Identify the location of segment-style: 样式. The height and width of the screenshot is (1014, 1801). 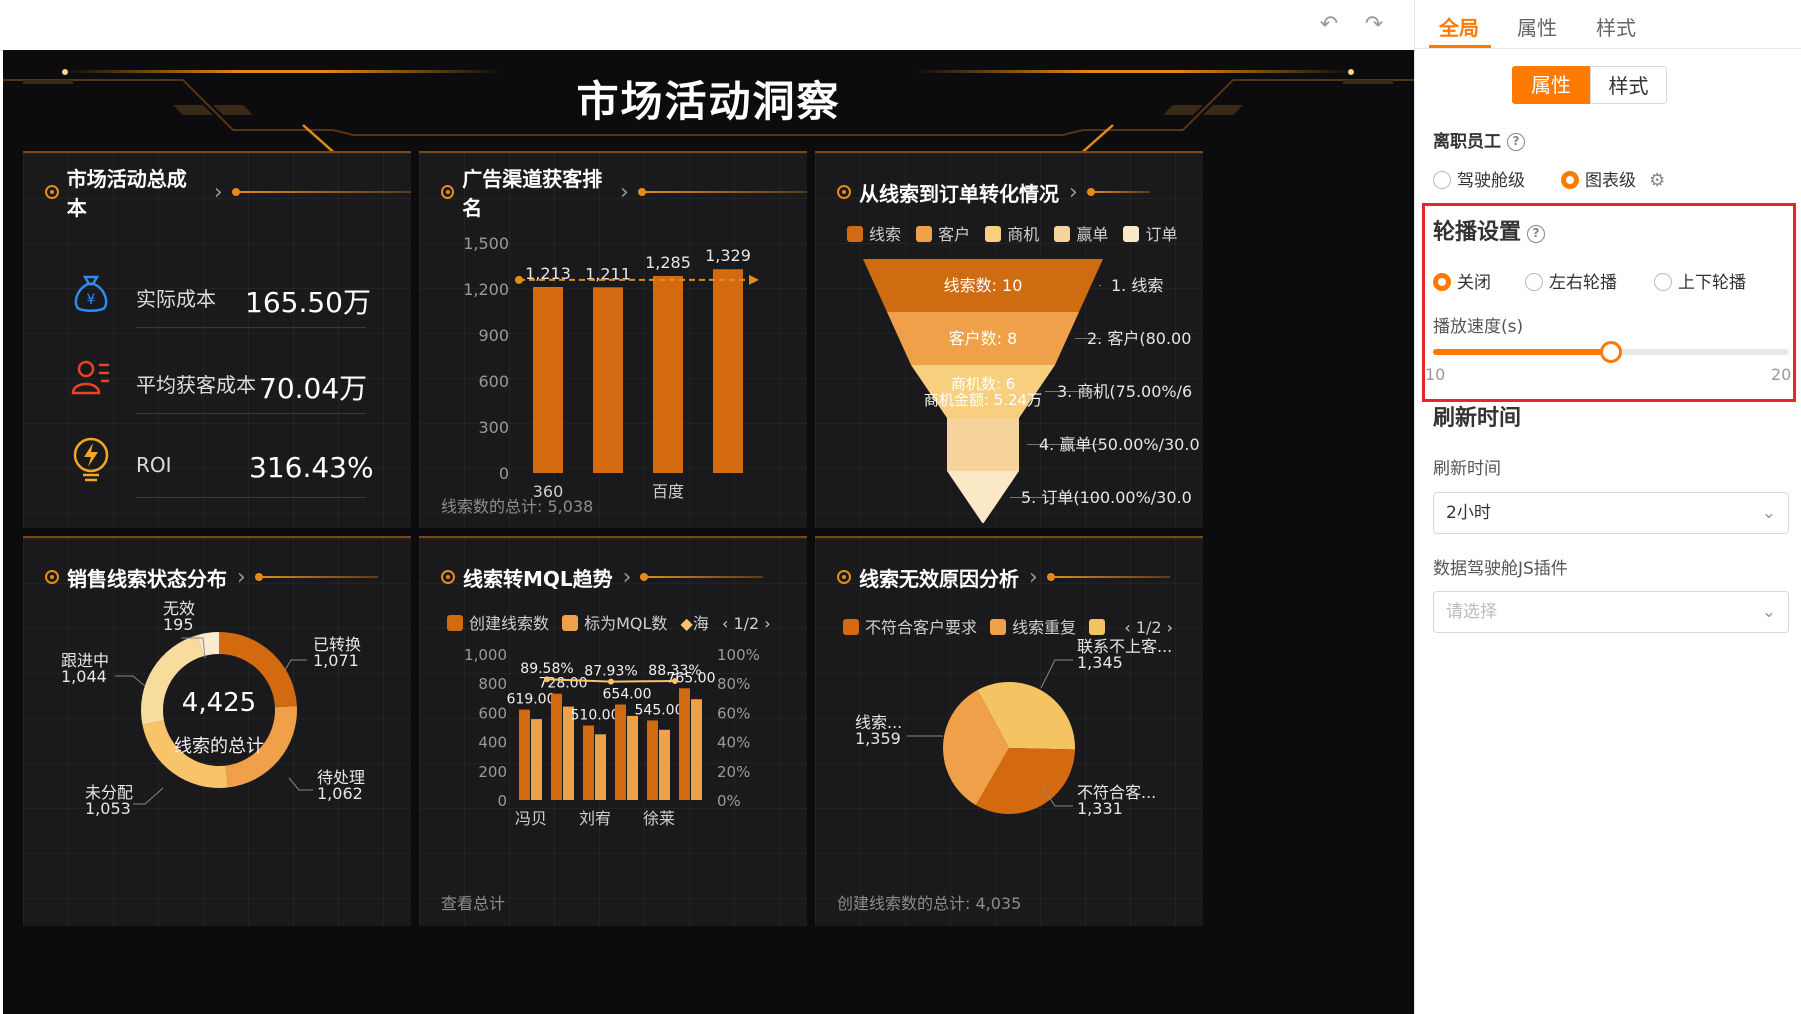
(1628, 85).